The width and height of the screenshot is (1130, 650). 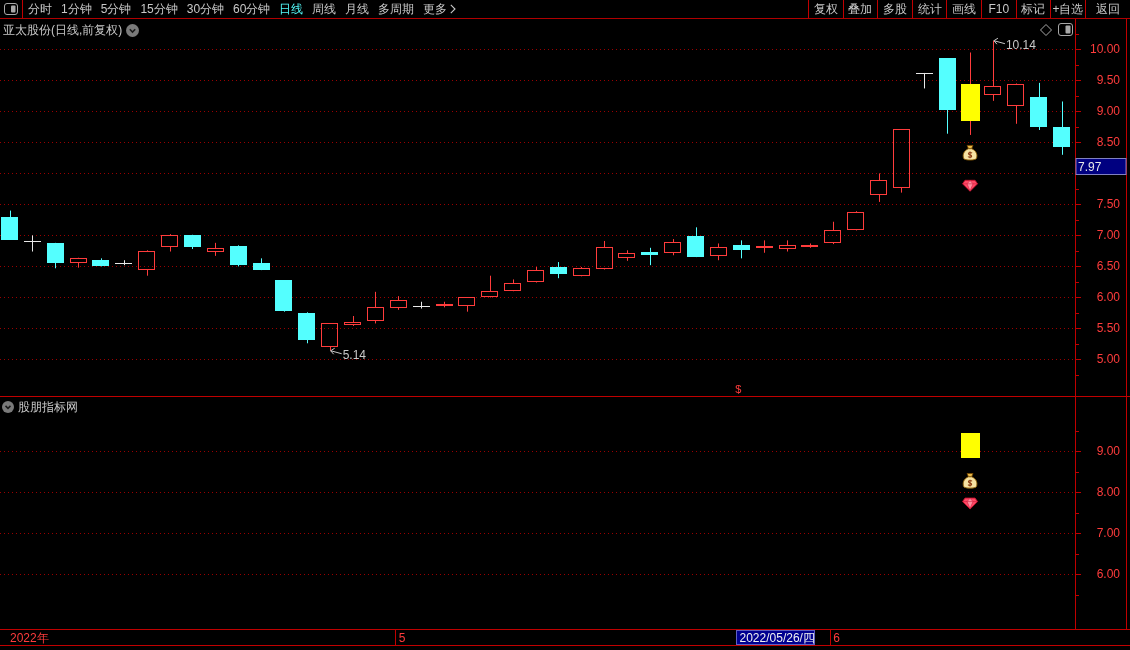 I want to click on toolbar-button: +自选, so click(x=1067, y=9).